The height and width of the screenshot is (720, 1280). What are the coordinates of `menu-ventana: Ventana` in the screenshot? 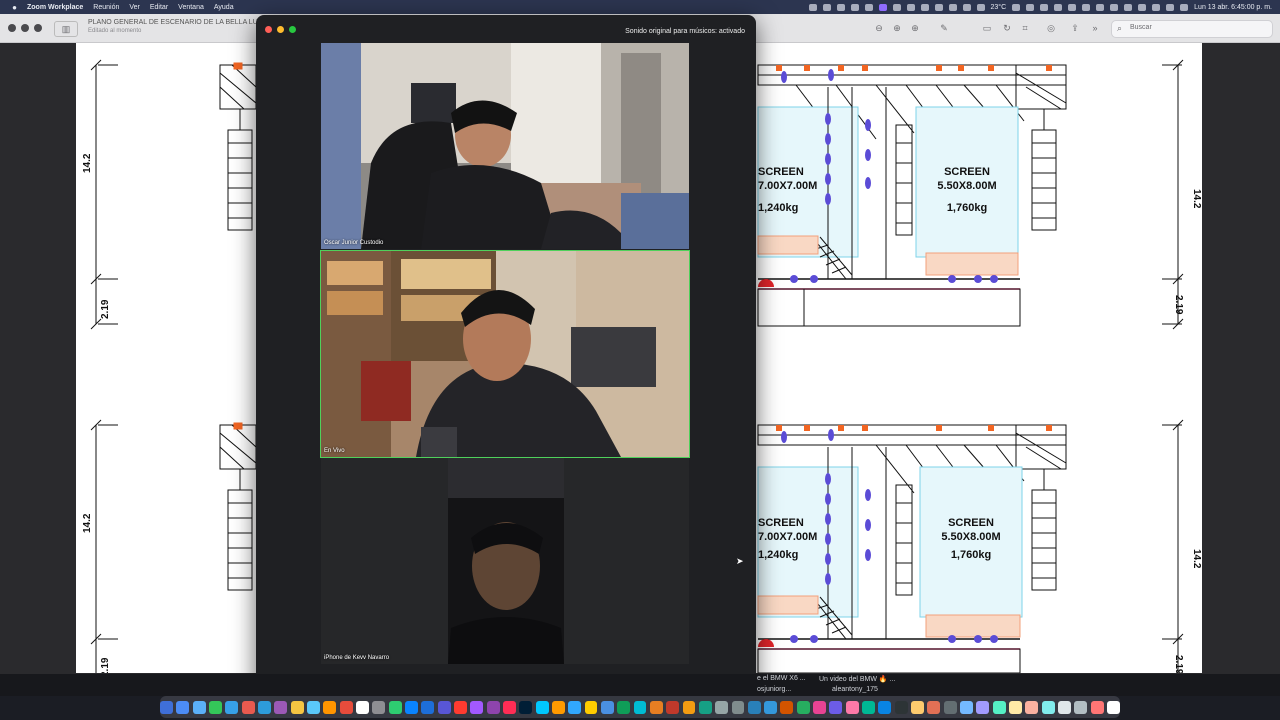 It's located at (191, 7).